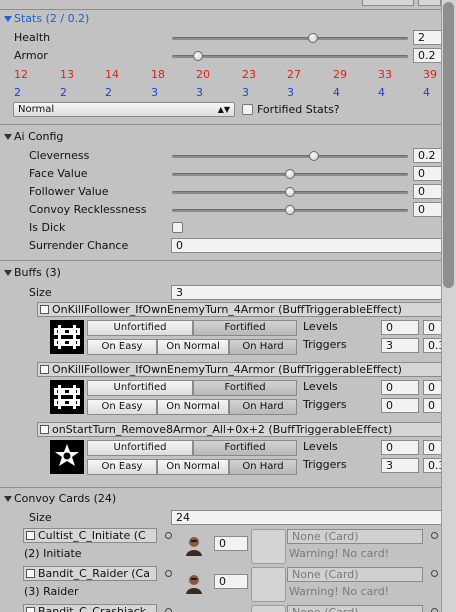  I want to click on barricade-icon, so click(67, 337).